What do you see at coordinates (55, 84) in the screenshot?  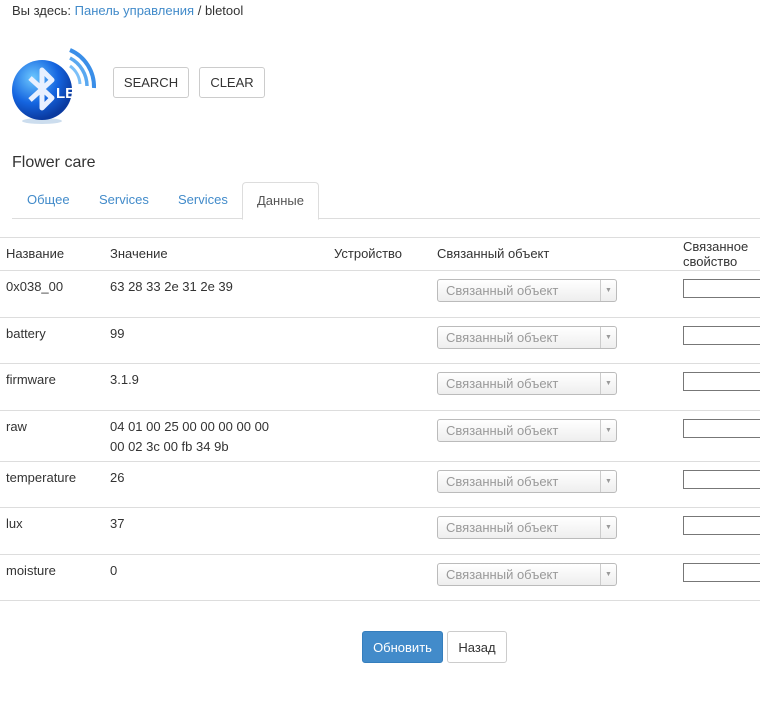 I see `bluetooth-le-logo: LE` at bounding box center [55, 84].